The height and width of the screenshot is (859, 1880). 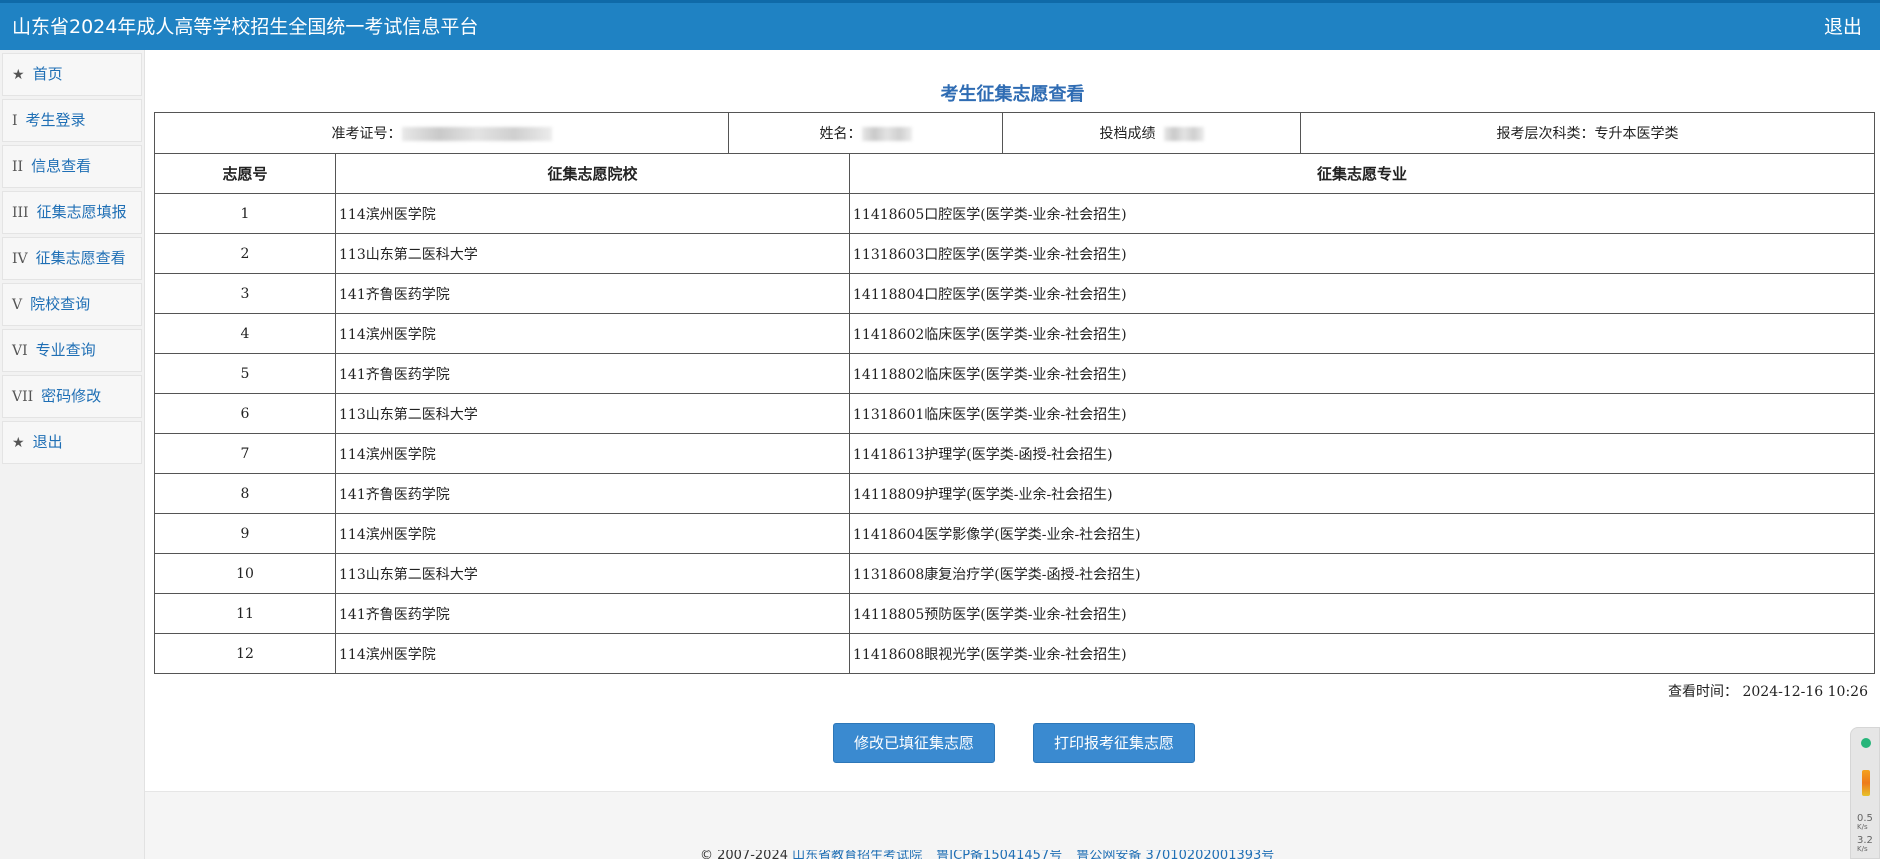 I want to click on wish-major: 14118802临床医学(医学类-业余-社会招生), so click(x=1362, y=373).